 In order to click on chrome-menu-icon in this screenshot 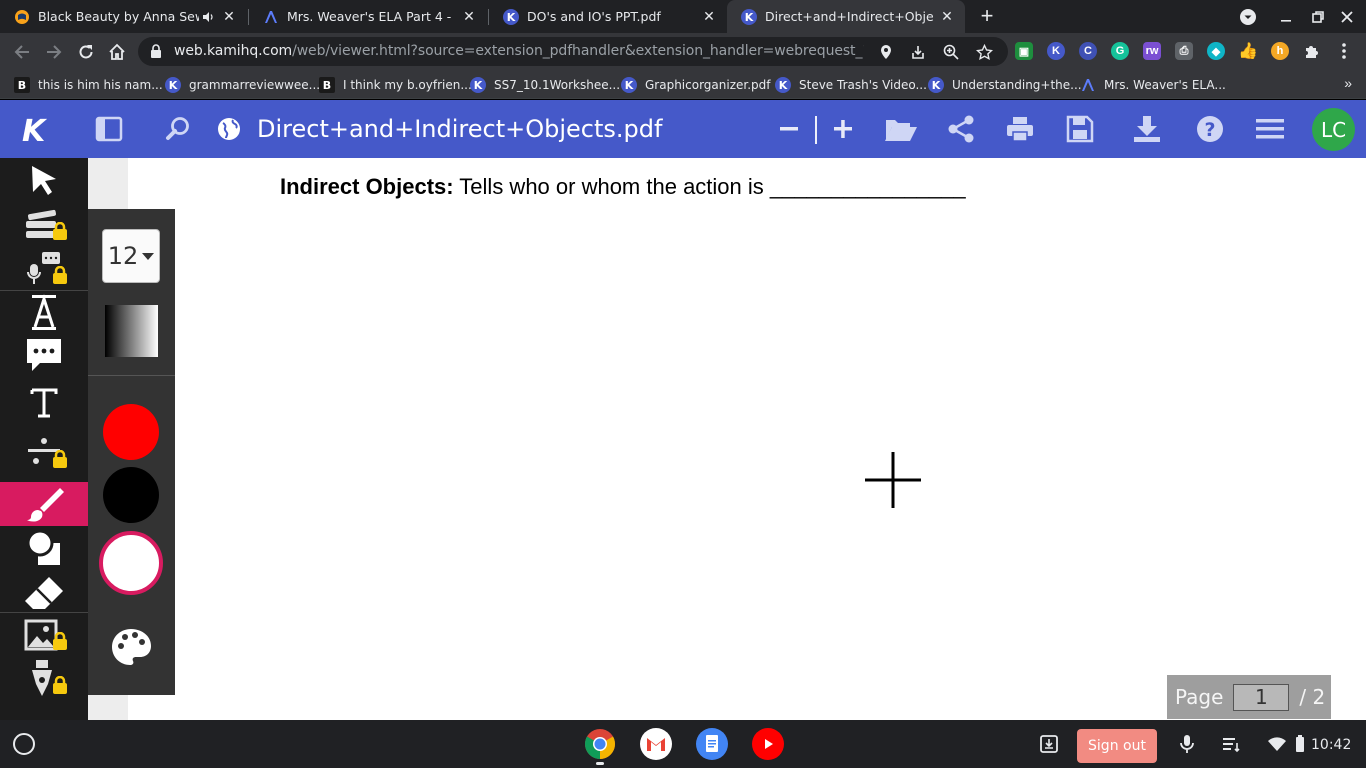, I will do `click(1344, 51)`.